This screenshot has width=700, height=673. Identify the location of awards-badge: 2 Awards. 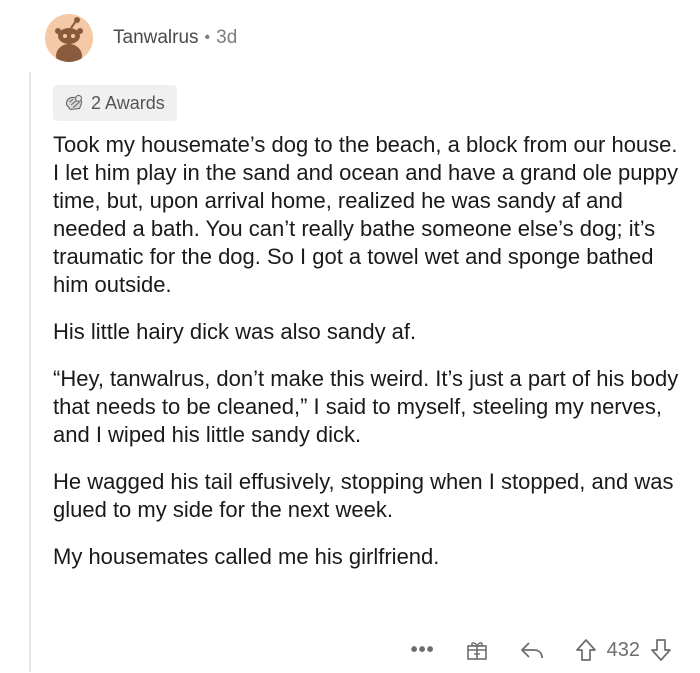
(115, 103).